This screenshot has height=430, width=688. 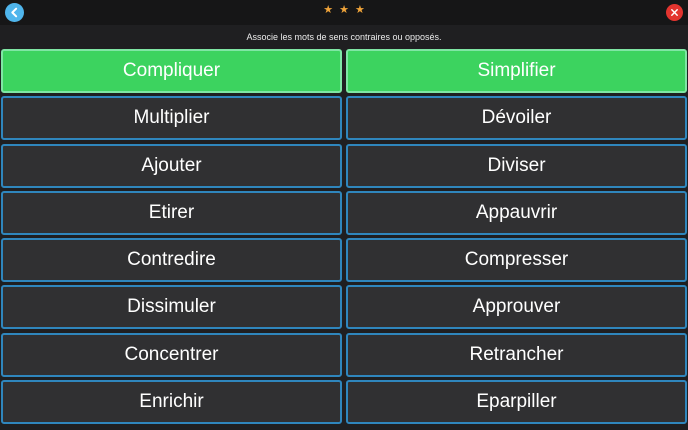 What do you see at coordinates (171, 118) in the screenshot?
I see `word-tile-left: Multiplier` at bounding box center [171, 118].